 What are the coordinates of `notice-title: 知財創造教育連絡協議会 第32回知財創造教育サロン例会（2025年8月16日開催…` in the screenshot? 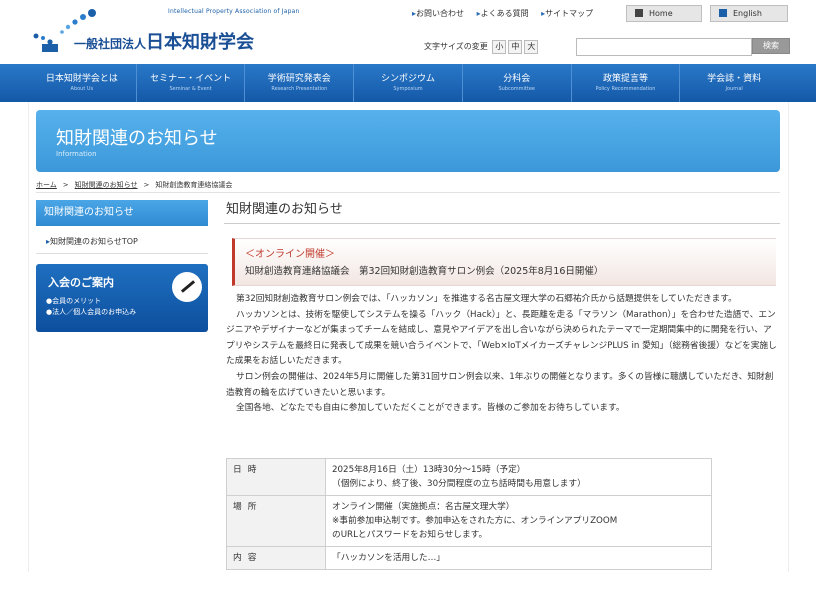 It's located at (424, 271).